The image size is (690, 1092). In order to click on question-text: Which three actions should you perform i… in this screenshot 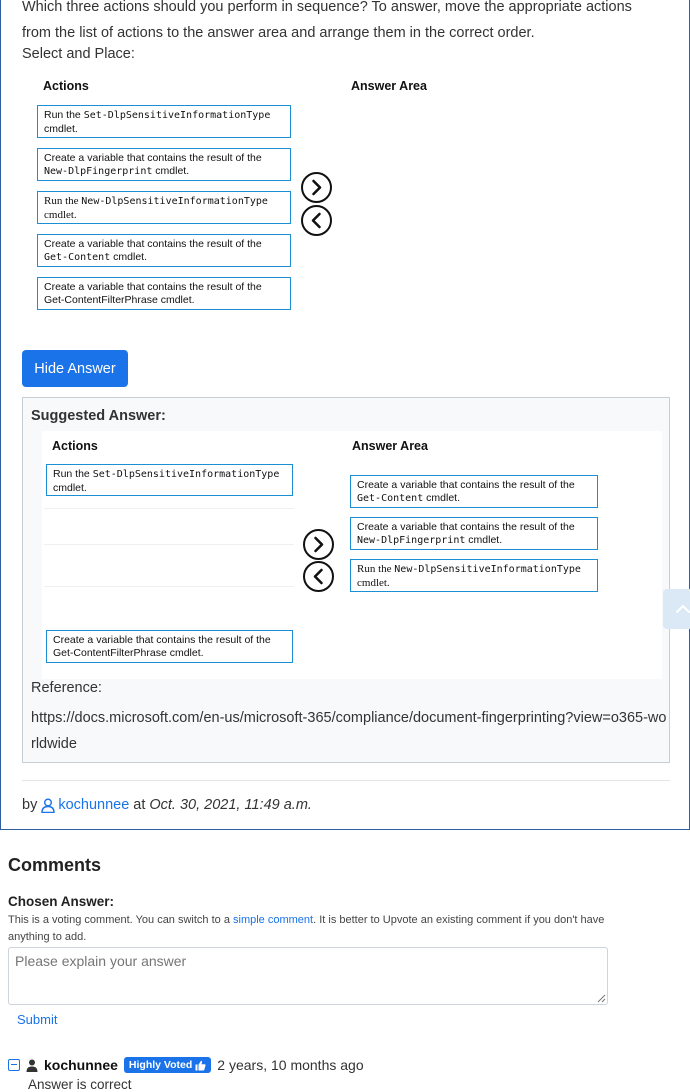, I will do `click(327, 20)`.